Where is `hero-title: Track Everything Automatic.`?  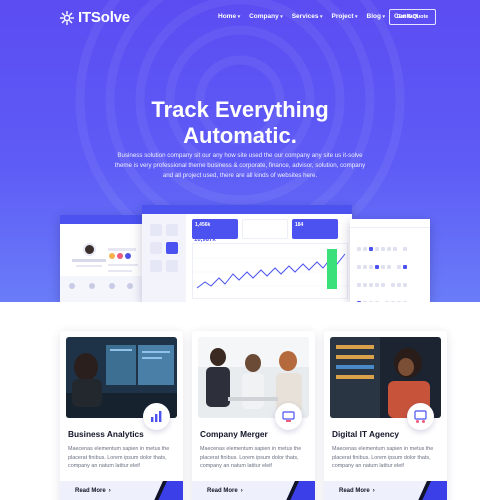 hero-title: Track Everything Automatic. is located at coordinates (240, 123).